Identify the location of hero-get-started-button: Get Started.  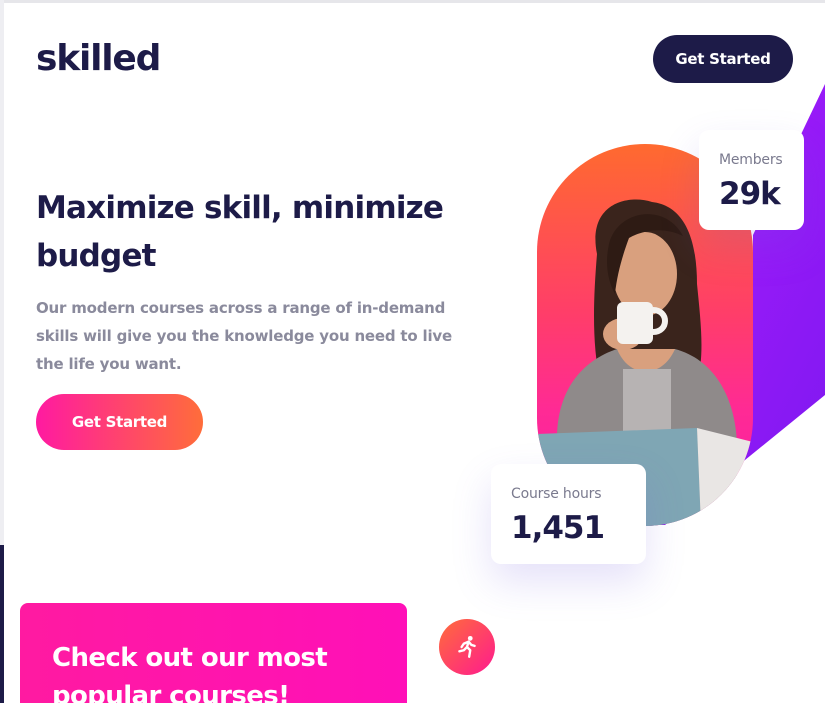
(119, 422).